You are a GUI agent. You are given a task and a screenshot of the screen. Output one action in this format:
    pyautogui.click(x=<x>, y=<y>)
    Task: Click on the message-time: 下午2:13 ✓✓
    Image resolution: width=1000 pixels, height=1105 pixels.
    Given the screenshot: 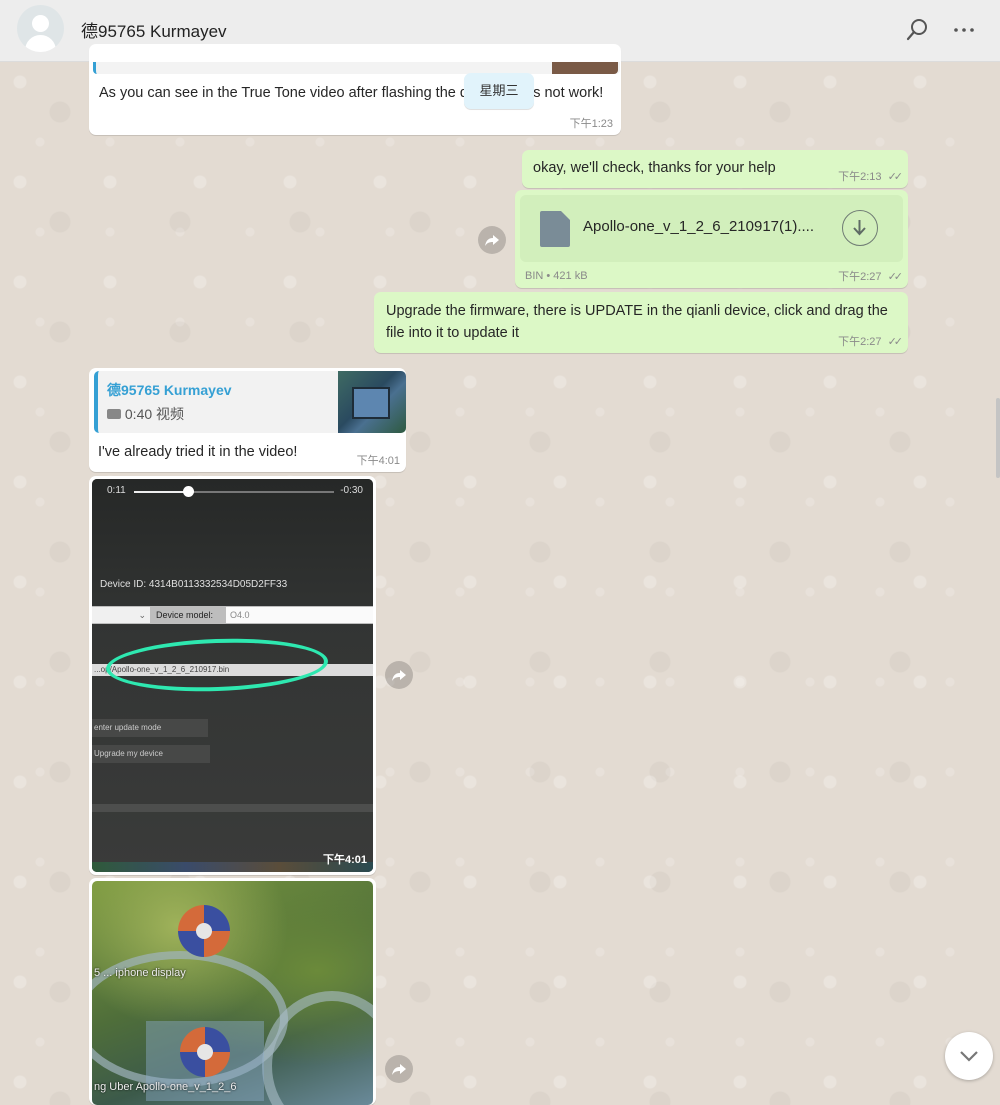 What is the action you would take?
    pyautogui.click(x=871, y=176)
    